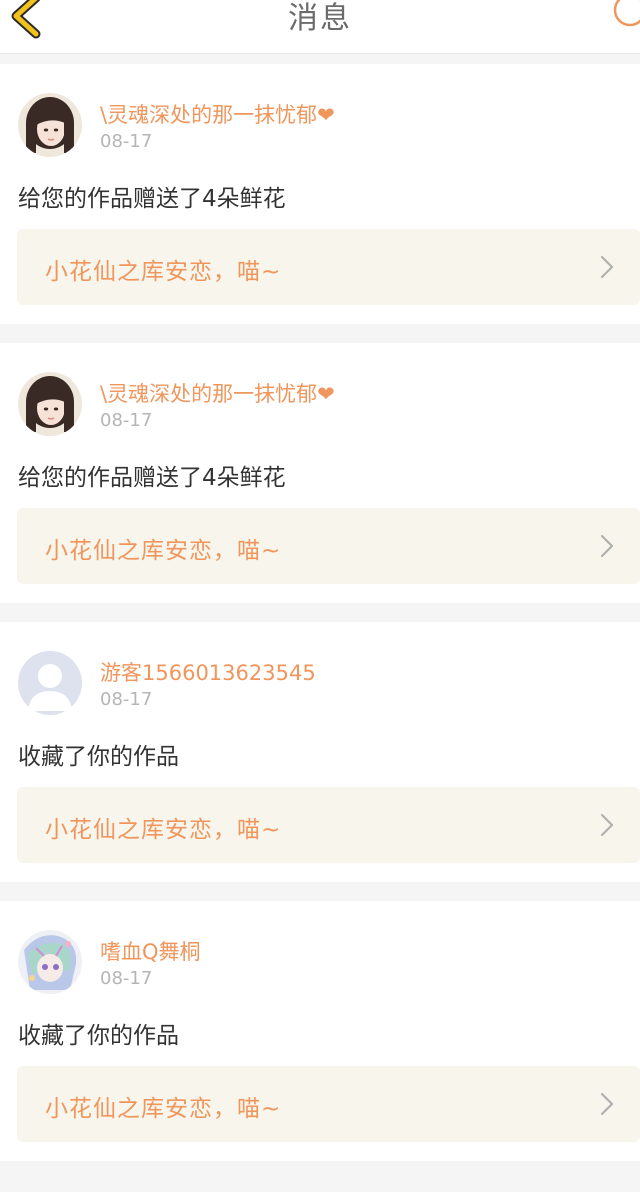 Image resolution: width=640 pixels, height=1192 pixels. What do you see at coordinates (625, 15) in the screenshot?
I see `circle-icon` at bounding box center [625, 15].